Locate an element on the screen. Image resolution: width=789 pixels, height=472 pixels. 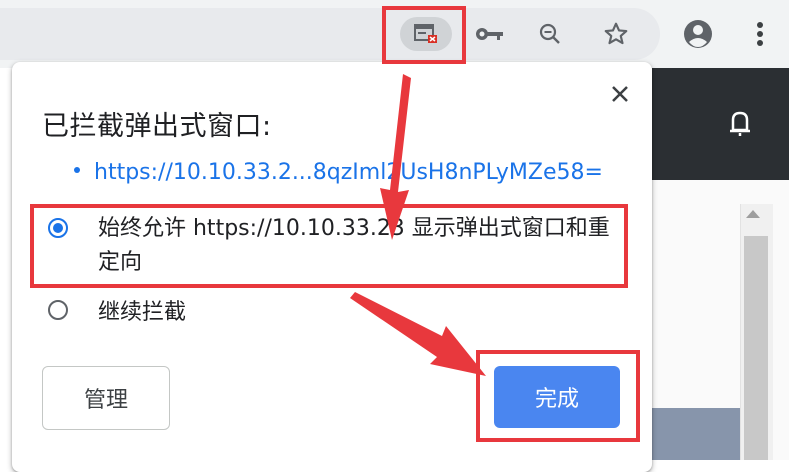
star-icon is located at coordinates (616, 34).